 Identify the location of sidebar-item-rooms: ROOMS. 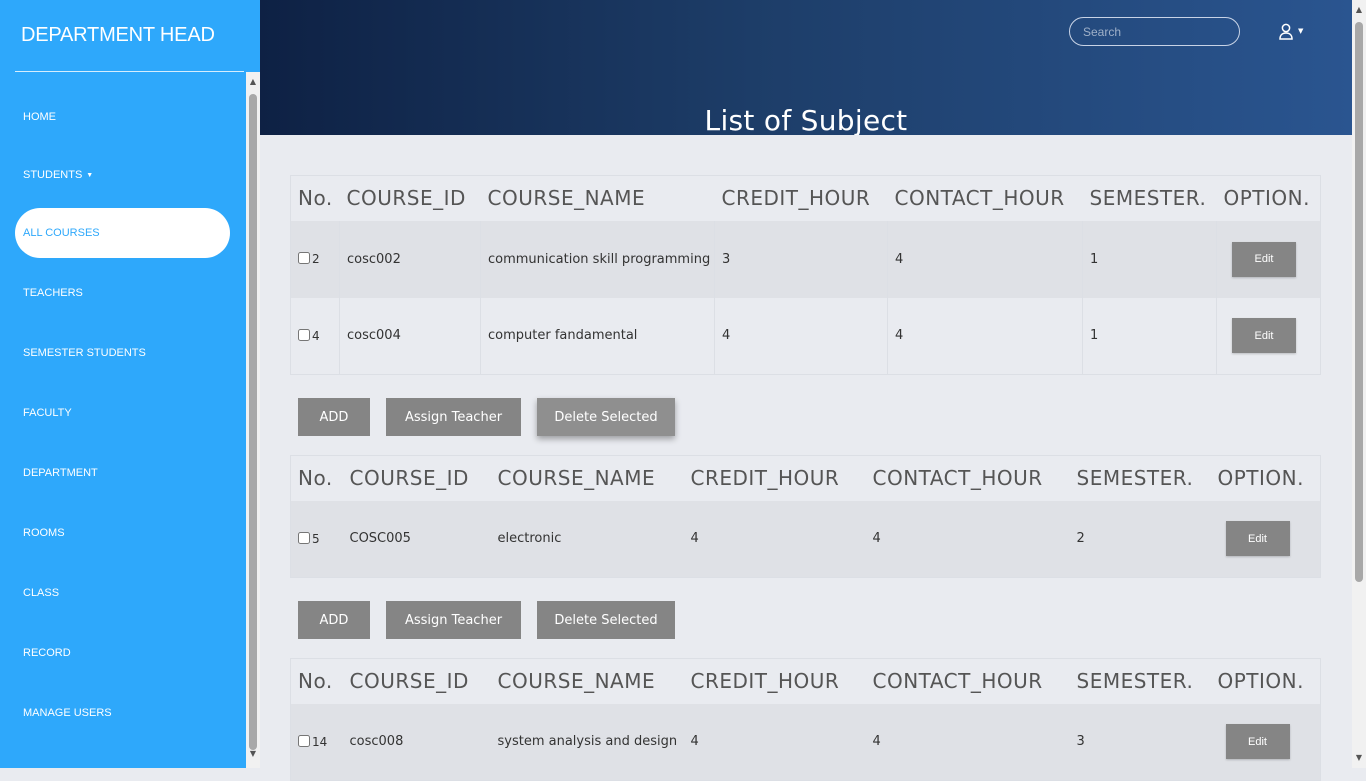
(123, 533).